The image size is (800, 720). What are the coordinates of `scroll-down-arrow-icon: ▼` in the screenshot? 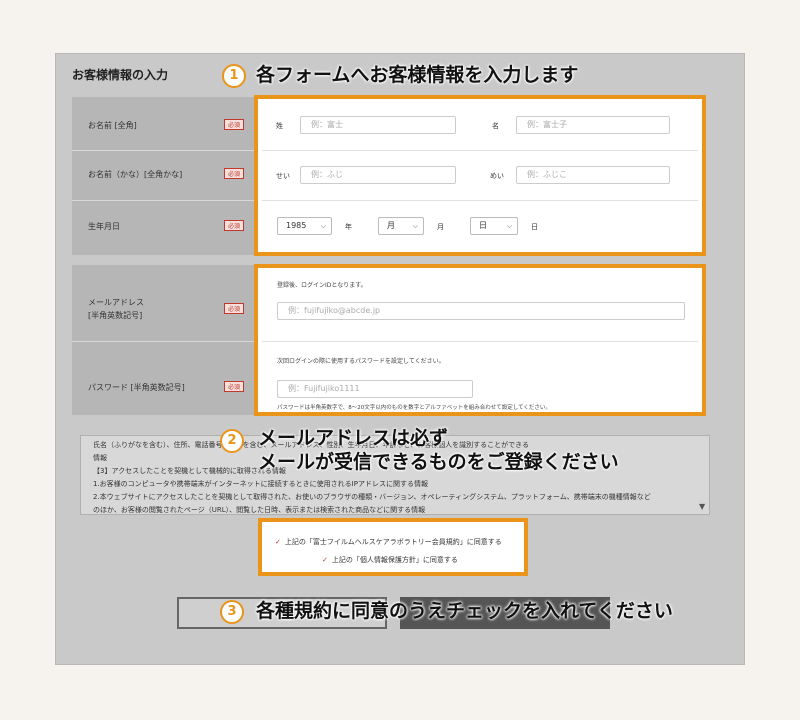 It's located at (702, 506).